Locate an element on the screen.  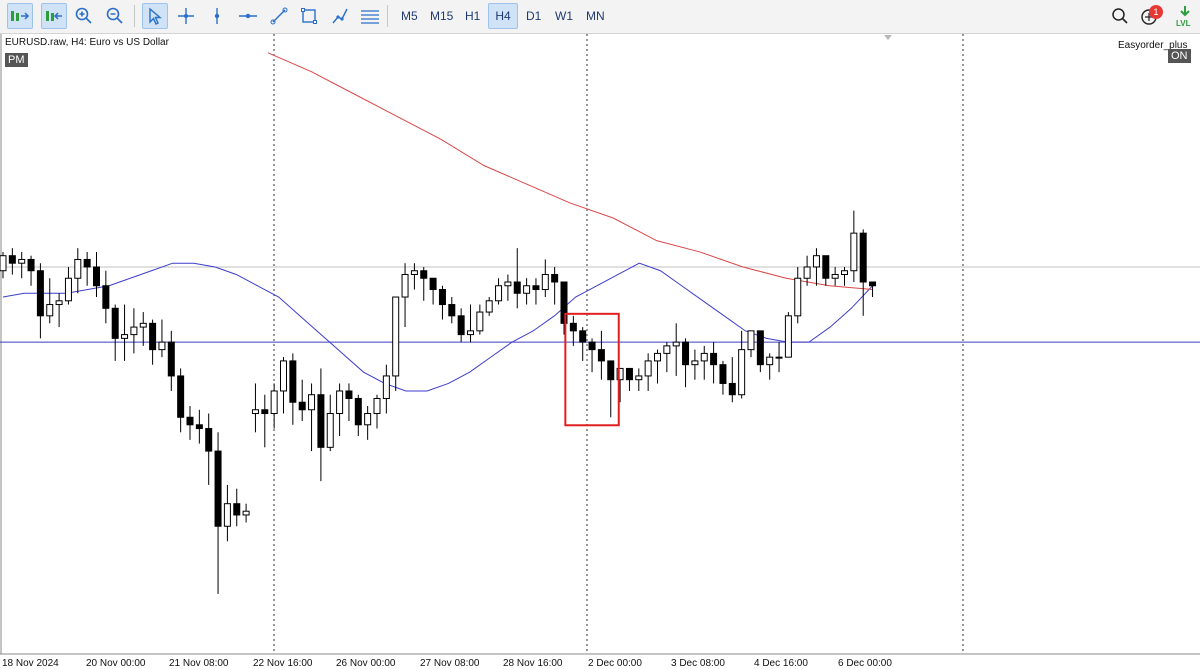
timeframe-M5: M5 is located at coordinates (409, 16).